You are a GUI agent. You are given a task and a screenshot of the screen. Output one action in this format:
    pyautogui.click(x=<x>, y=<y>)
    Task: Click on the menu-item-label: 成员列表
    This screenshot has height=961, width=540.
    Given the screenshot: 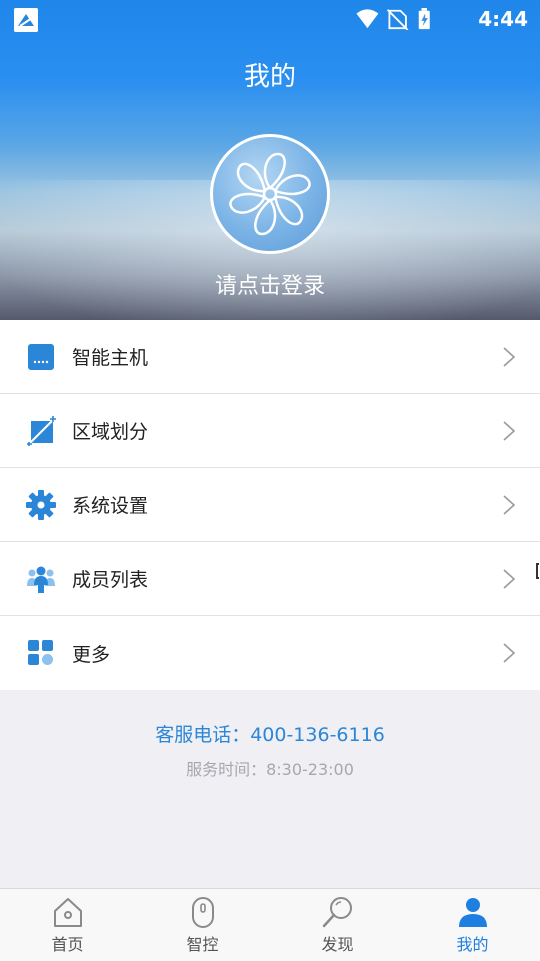 What is the action you would take?
    pyautogui.click(x=110, y=580)
    